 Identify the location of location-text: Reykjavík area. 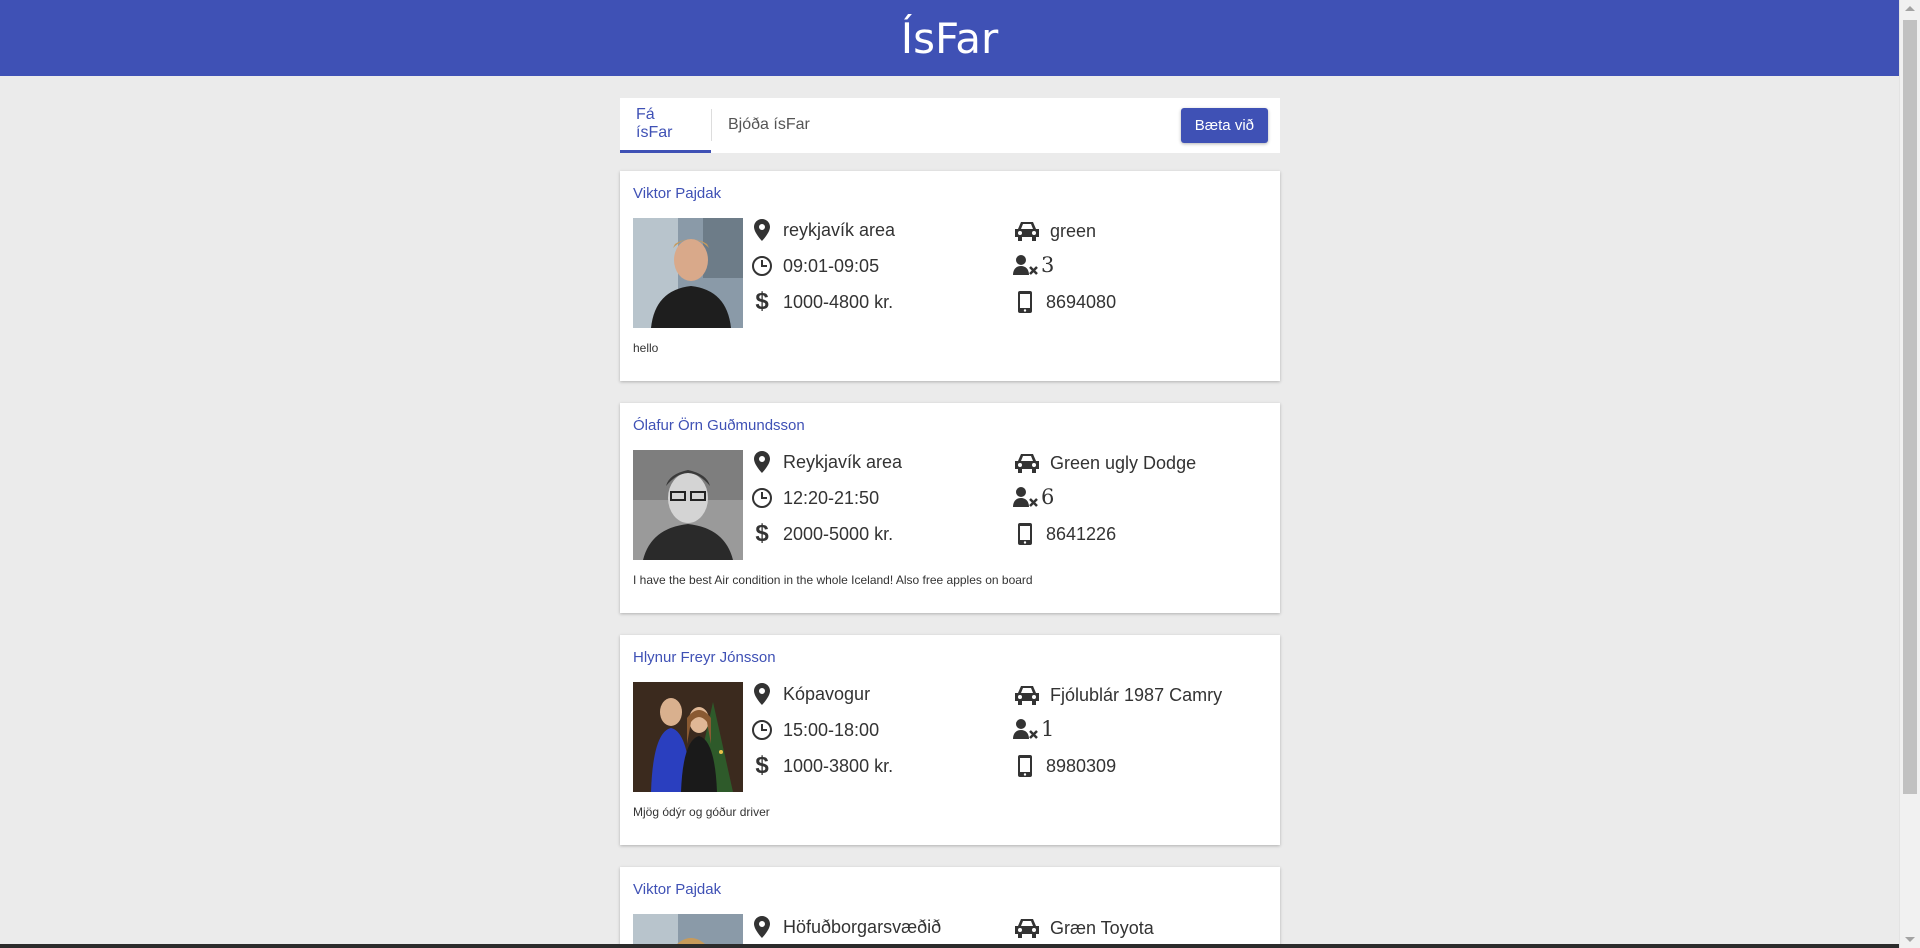
(843, 461).